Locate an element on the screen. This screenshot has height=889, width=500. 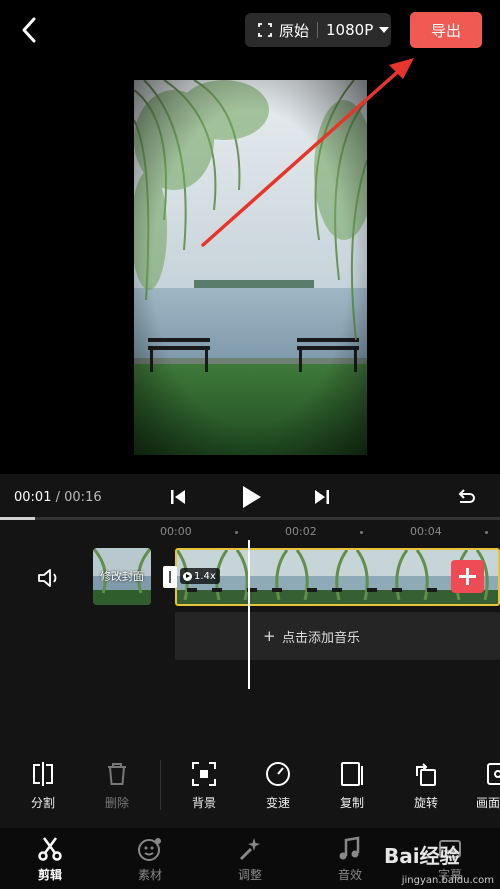
copy-button: 复制 is located at coordinates (352, 785).